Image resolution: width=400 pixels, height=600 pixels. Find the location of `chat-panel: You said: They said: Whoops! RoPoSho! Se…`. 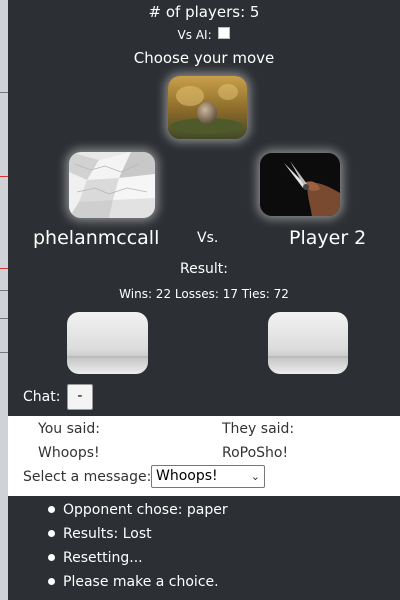

chat-panel: You said: They said: Whoops! RoPoSho! Se… is located at coordinates (204, 456).